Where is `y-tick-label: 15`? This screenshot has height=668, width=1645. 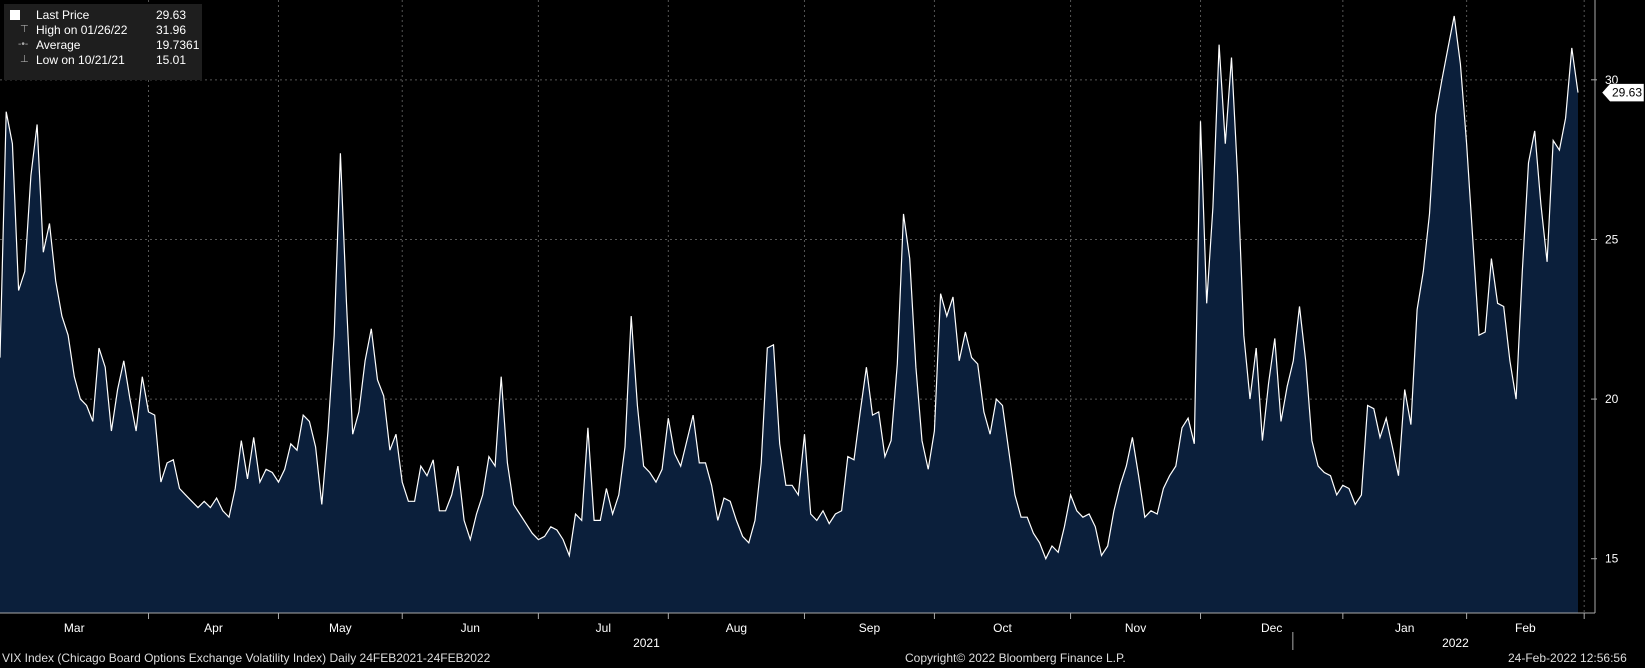 y-tick-label: 15 is located at coordinates (1612, 559).